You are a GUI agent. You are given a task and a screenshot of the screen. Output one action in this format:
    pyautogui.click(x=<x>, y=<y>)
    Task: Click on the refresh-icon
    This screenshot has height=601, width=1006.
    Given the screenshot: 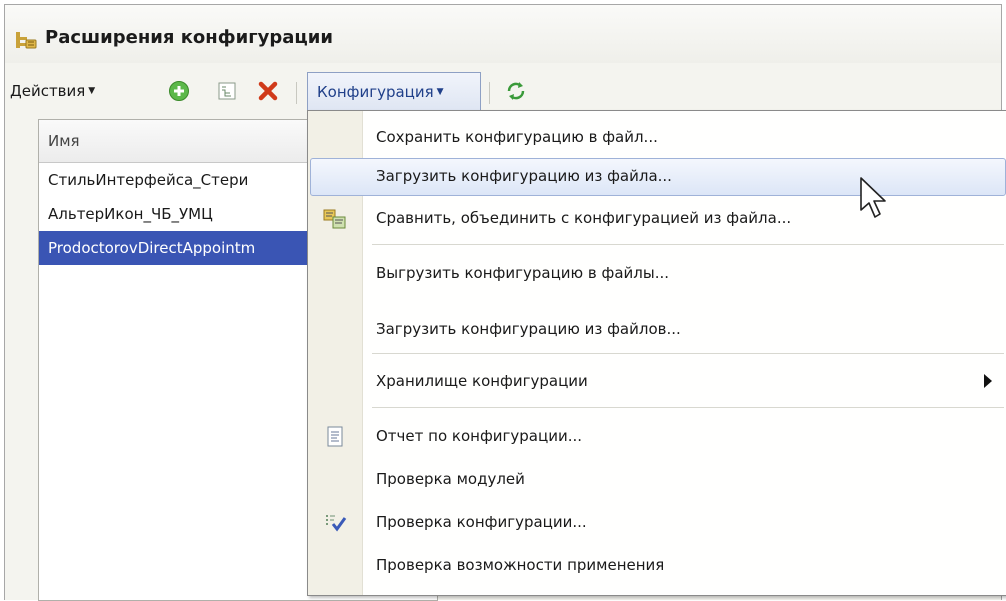 What is the action you would take?
    pyautogui.click(x=516, y=91)
    